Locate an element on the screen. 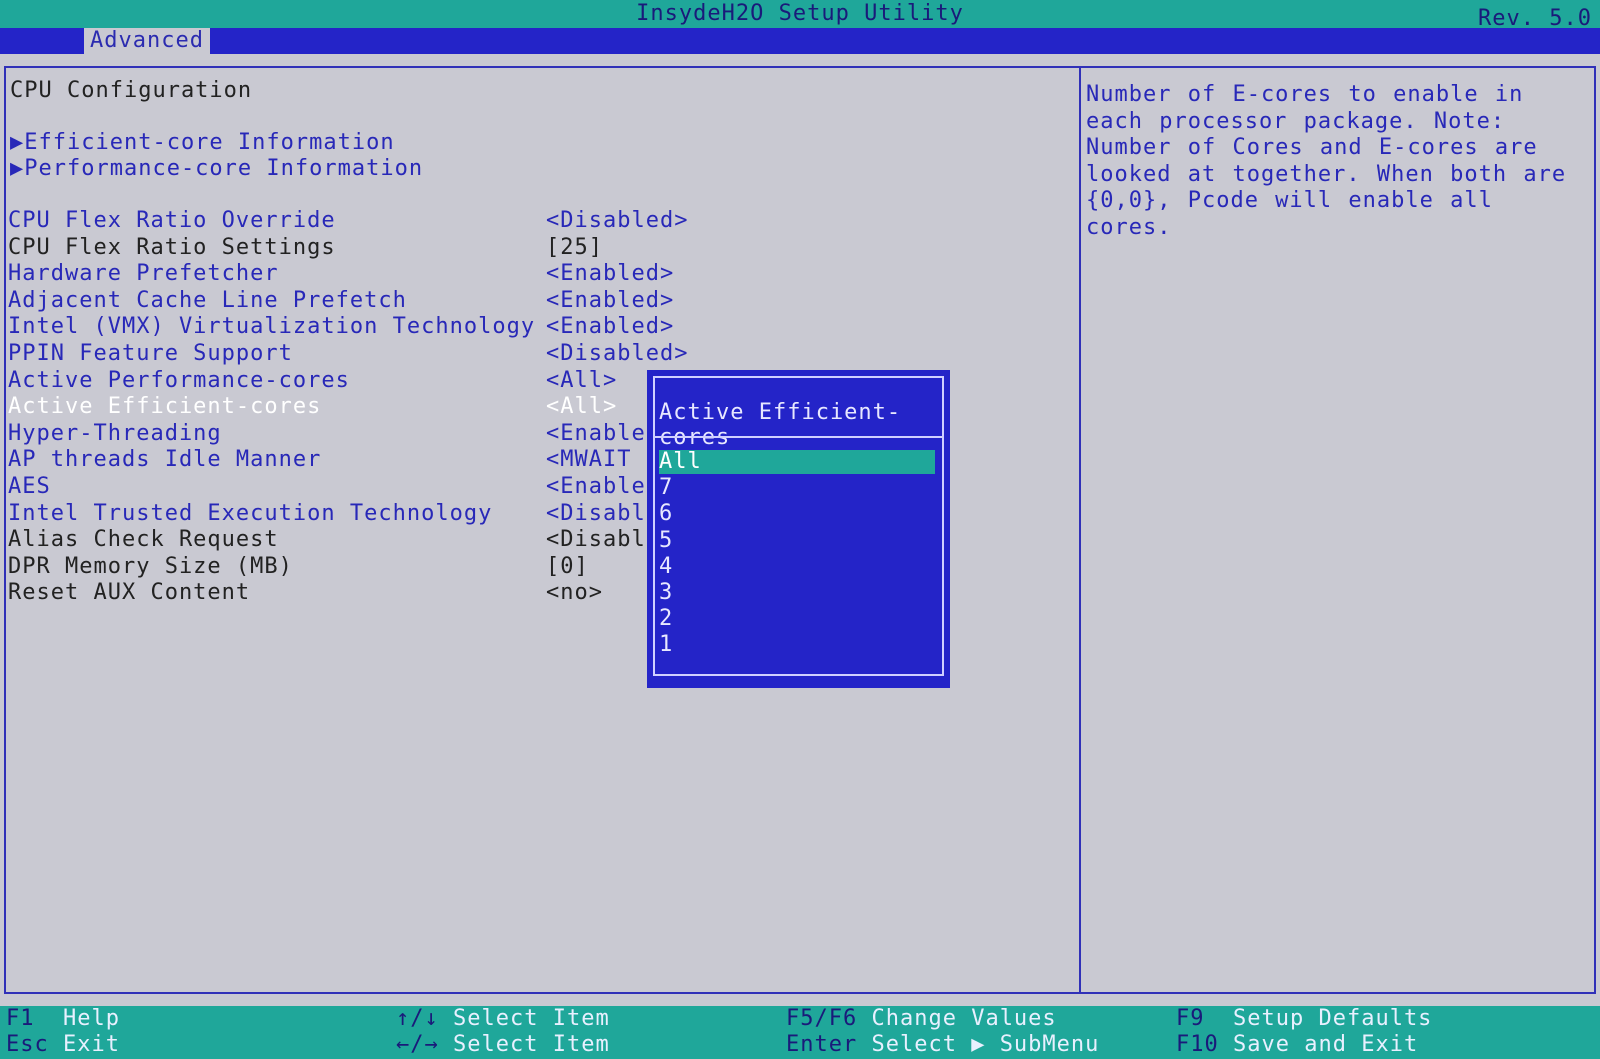  setting-label: Hardware Prefetcher is located at coordinates (143, 274).